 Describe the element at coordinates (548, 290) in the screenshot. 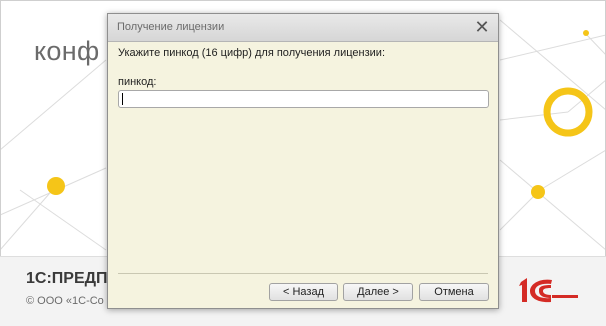

I see `1c-logo` at that location.